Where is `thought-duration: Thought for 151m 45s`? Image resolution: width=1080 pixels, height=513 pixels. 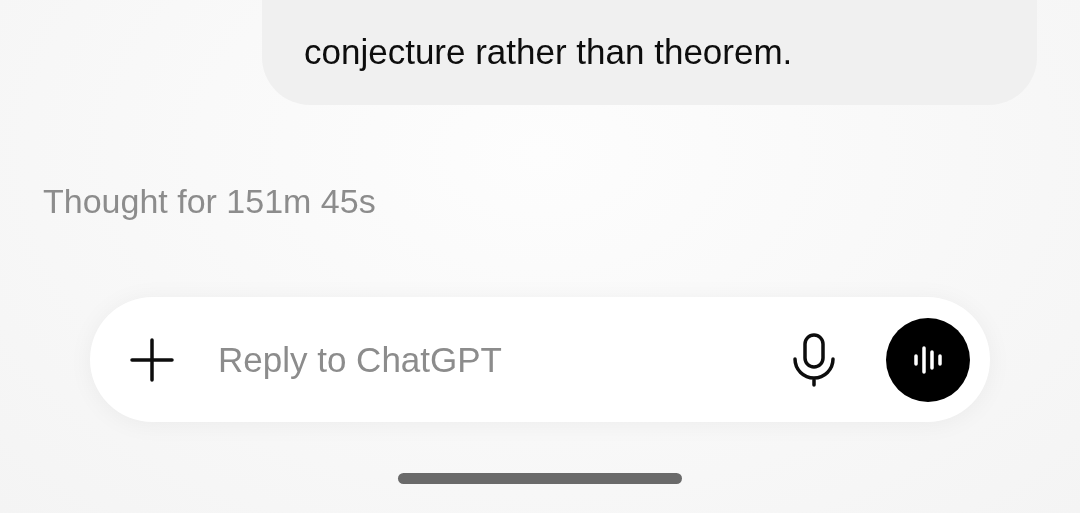 thought-duration: Thought for 151m 45s is located at coordinates (209, 201).